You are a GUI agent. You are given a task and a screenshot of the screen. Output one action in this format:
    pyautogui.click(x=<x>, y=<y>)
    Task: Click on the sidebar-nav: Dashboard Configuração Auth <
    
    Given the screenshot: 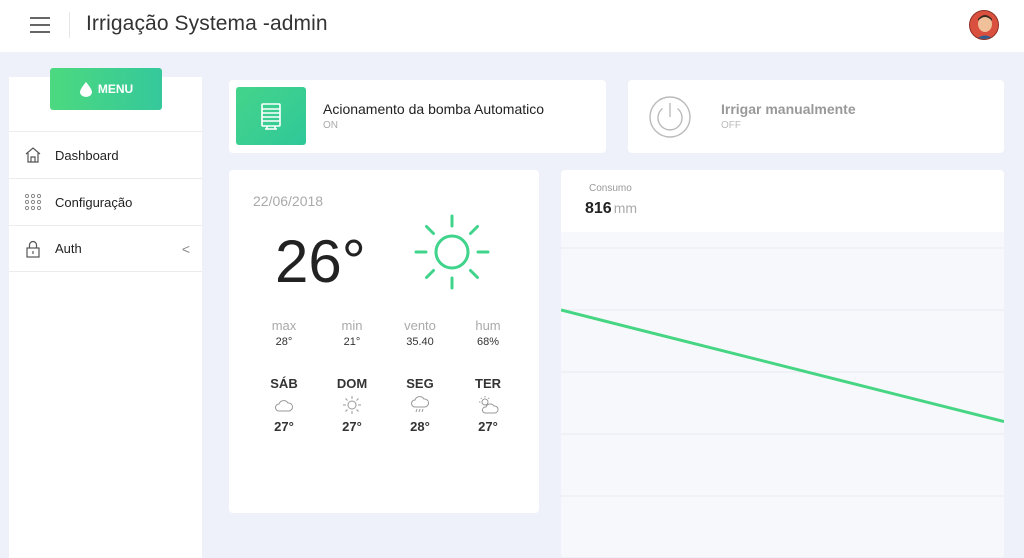 What is the action you would take?
    pyautogui.click(x=105, y=201)
    